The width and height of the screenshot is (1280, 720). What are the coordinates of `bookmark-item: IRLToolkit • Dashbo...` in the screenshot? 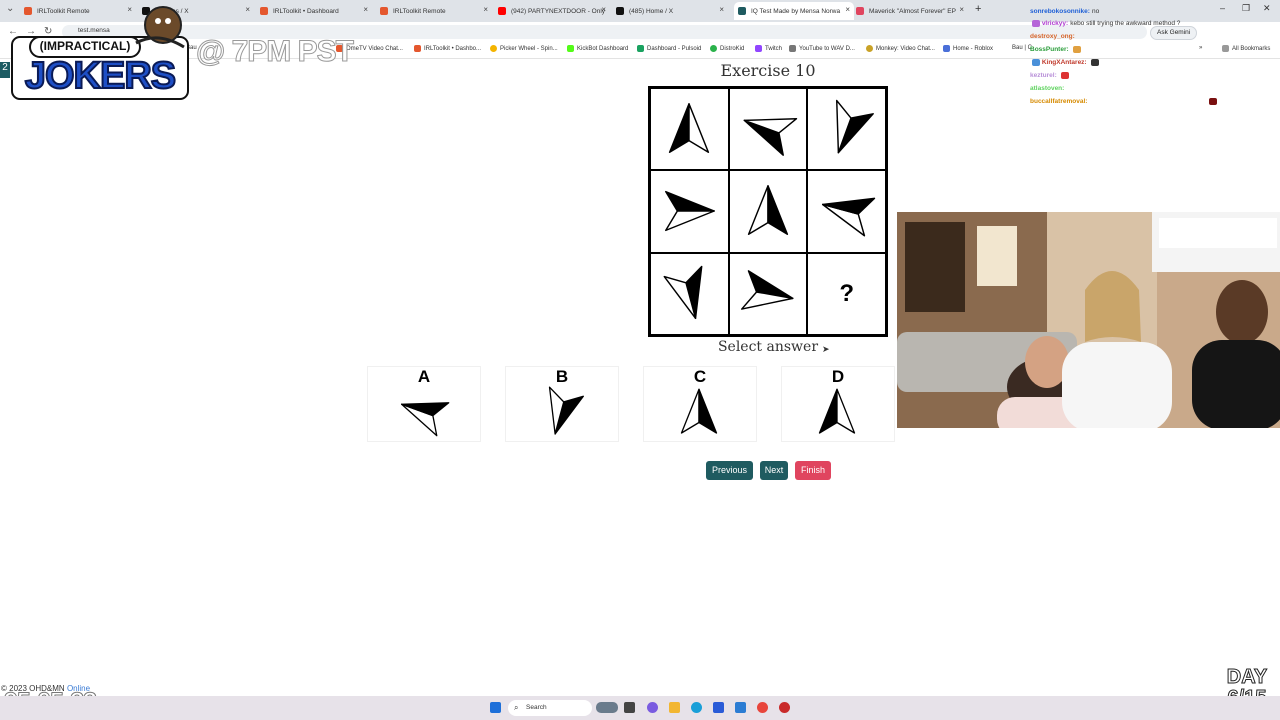 It's located at (447, 48).